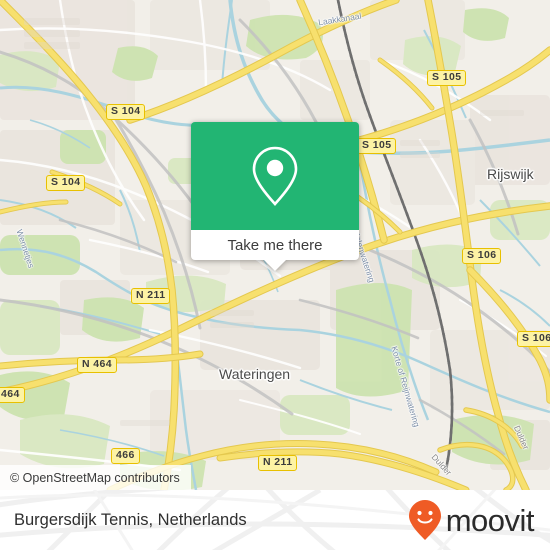 Image resolution: width=550 pixels, height=550 pixels. I want to click on place-label-wateringen: Wateringen, so click(255, 374).